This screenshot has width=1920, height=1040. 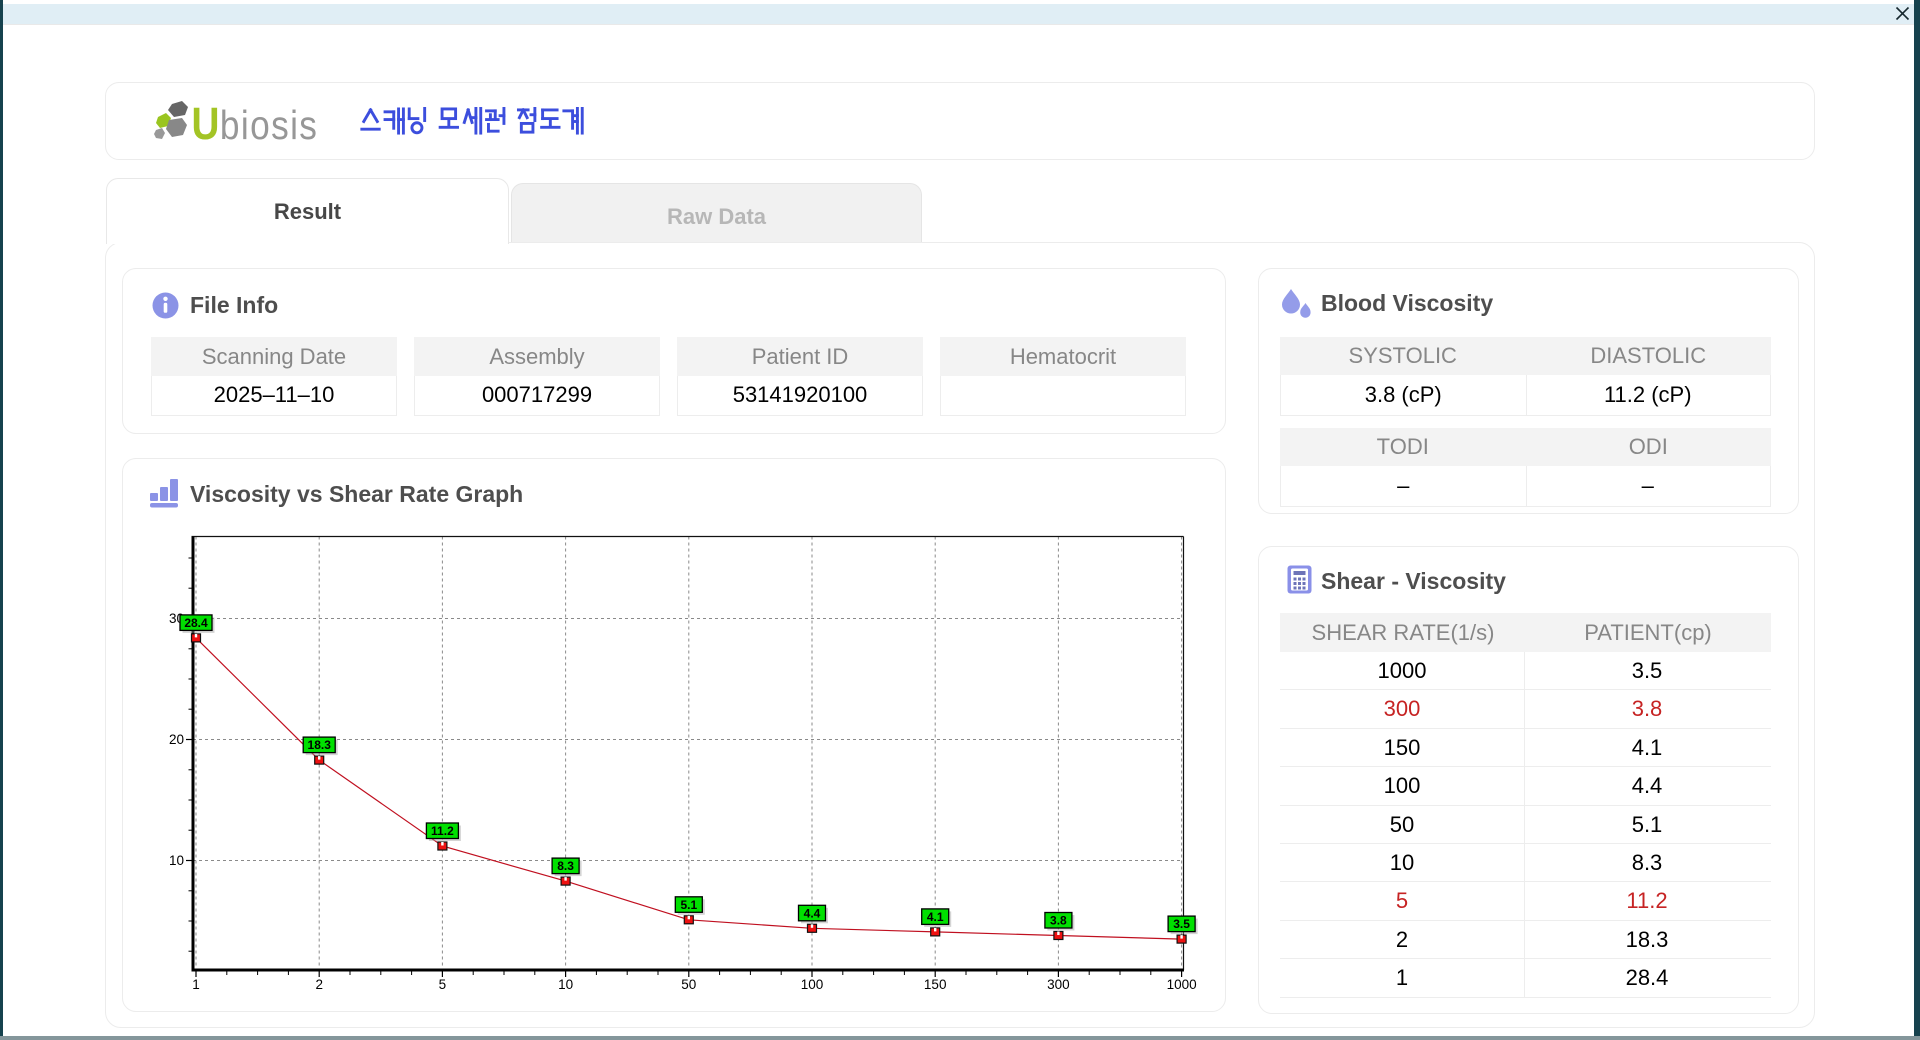 I want to click on svg-text: 5, so click(x=443, y=984).